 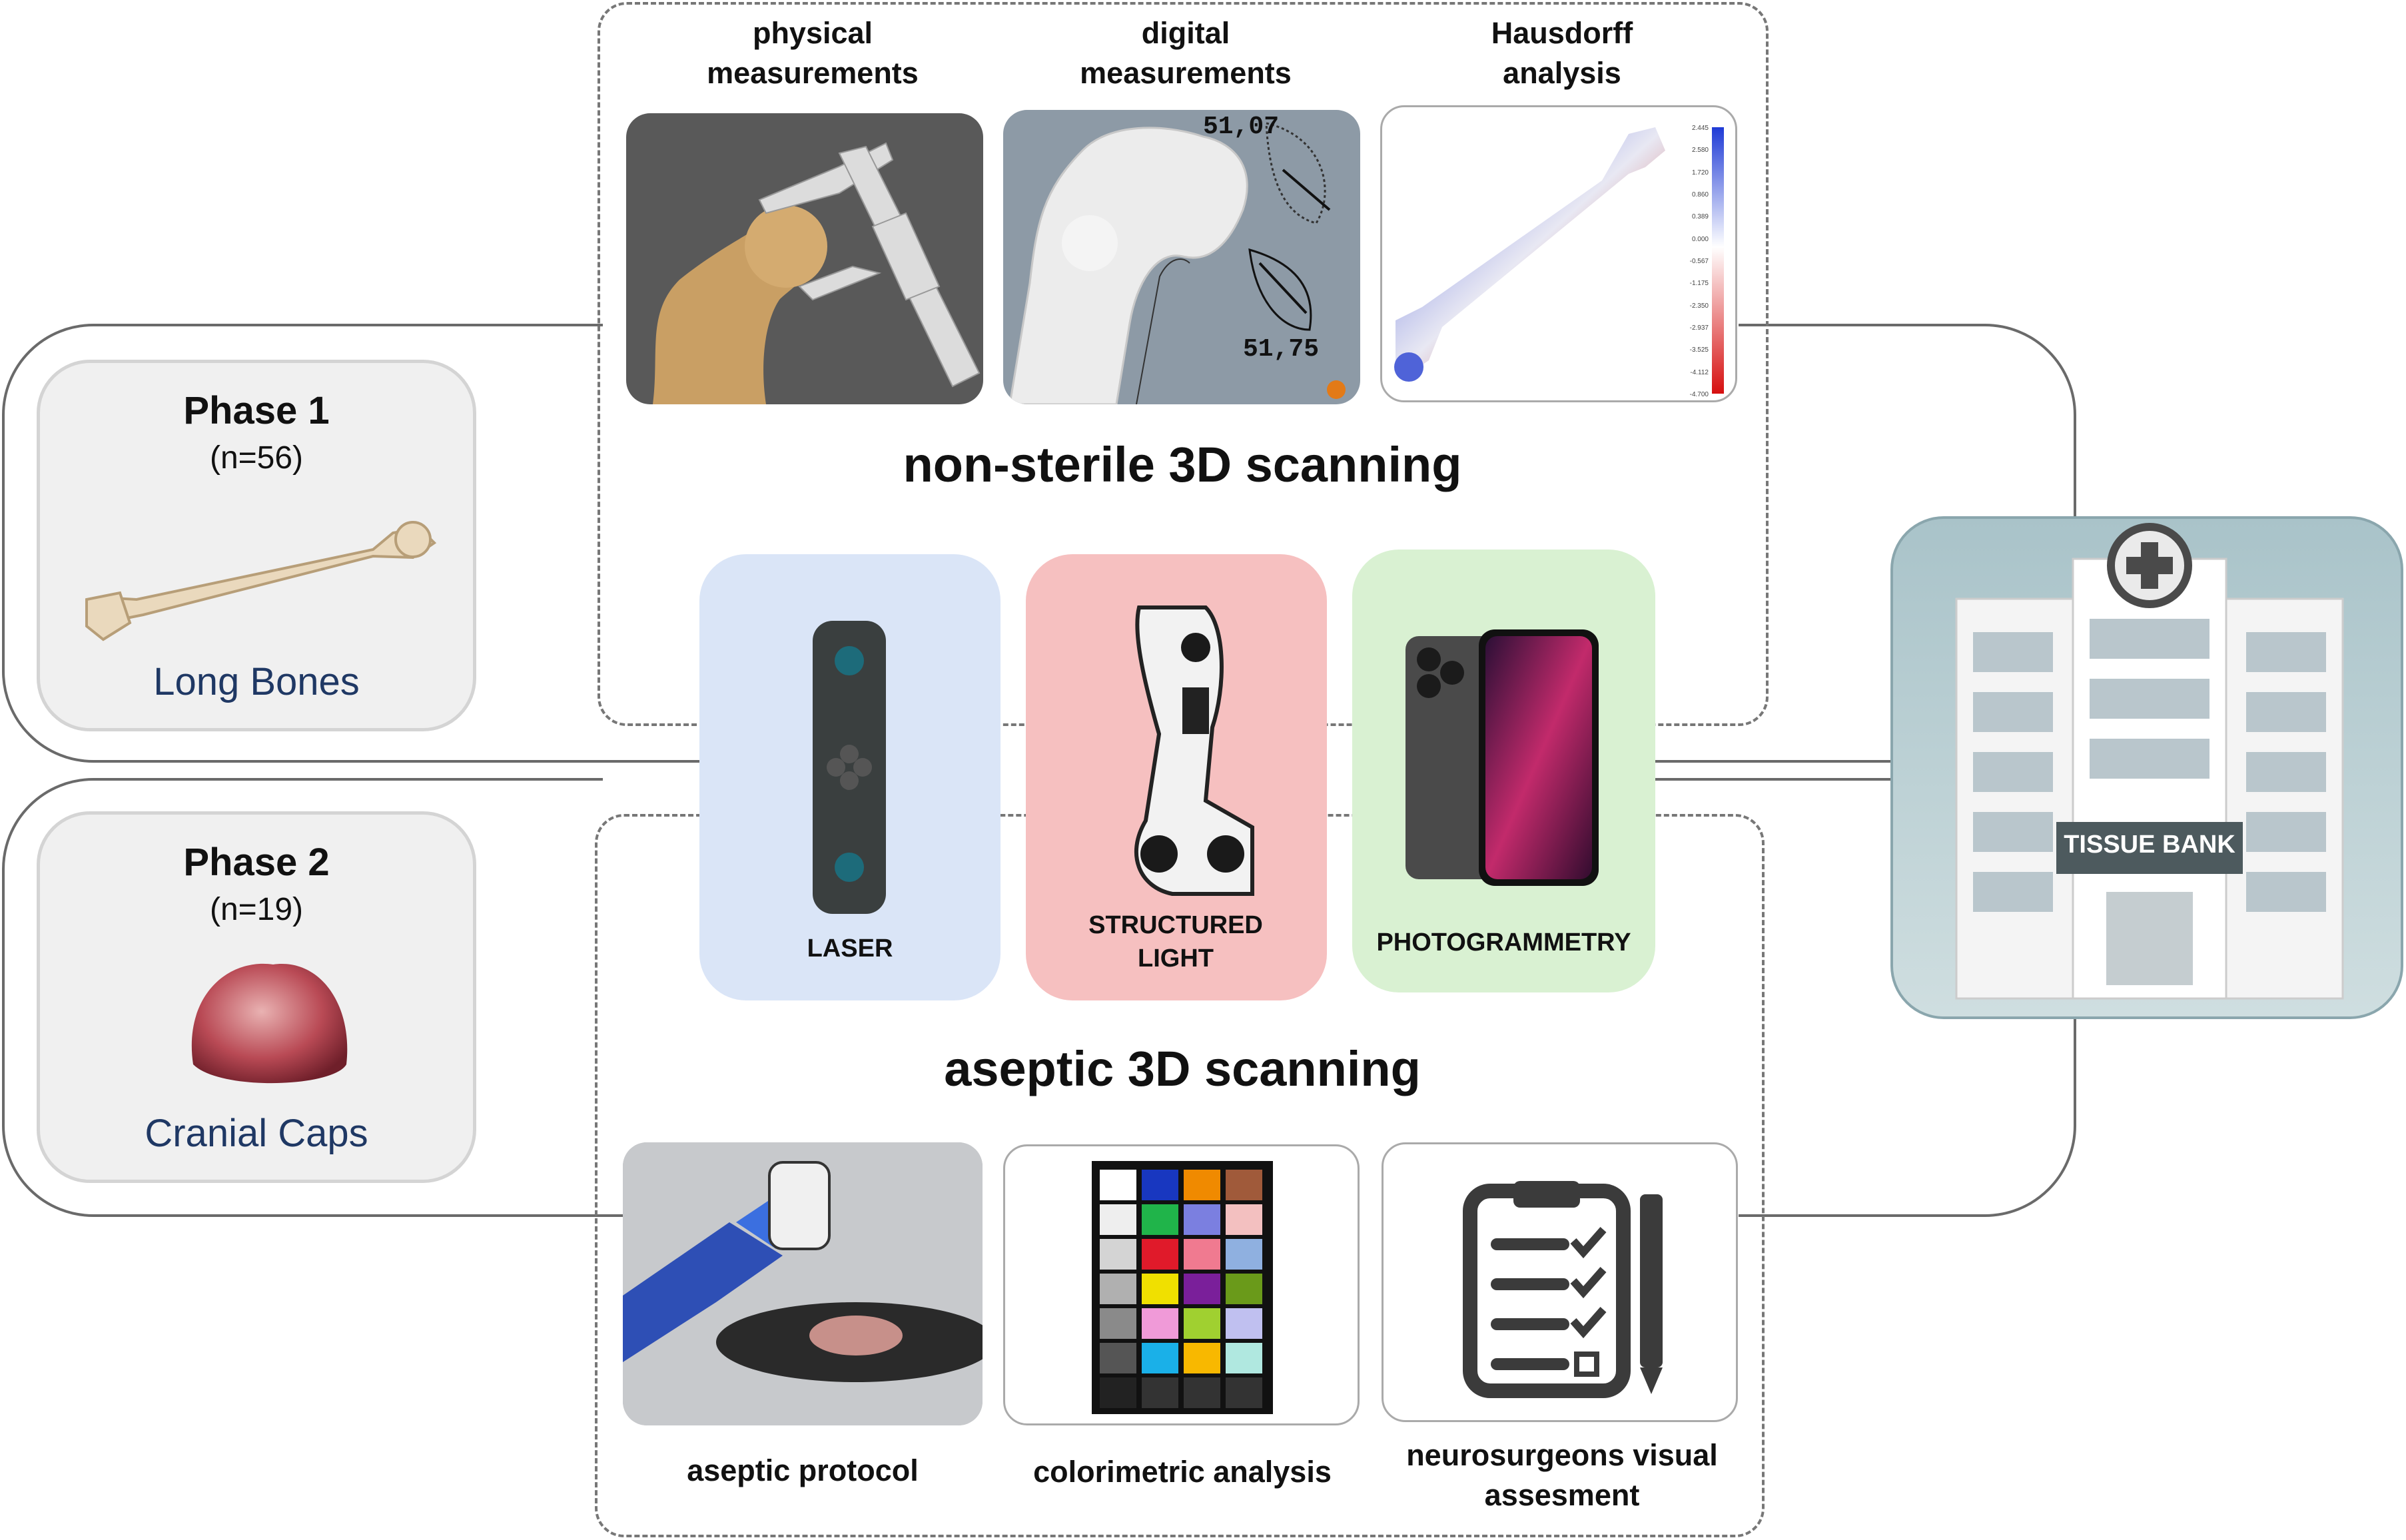 I want to click on structured-light-label: STRUCTURED LIGHT, so click(x=1175, y=941).